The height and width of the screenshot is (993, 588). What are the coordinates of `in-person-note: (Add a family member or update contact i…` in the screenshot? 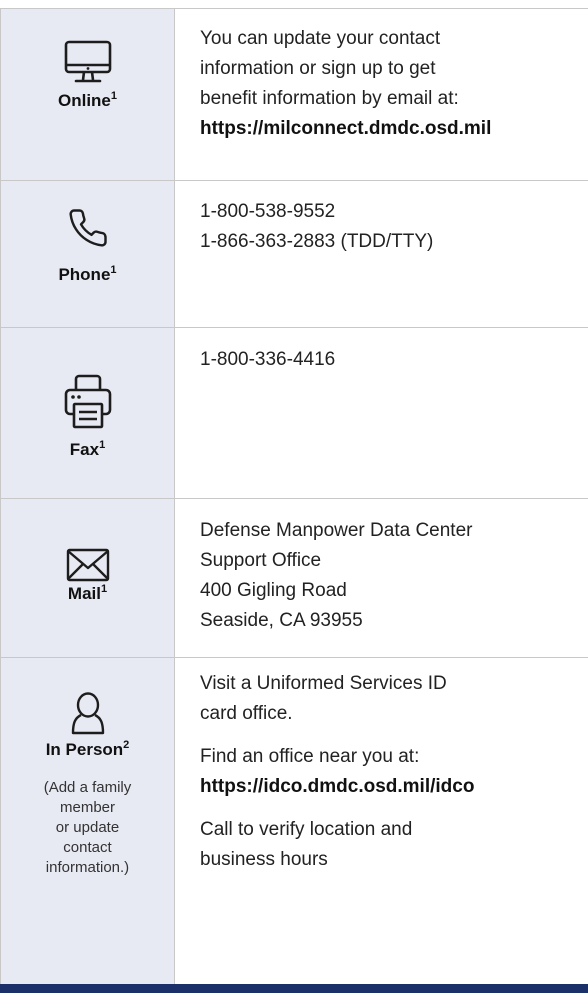 It's located at (88, 828).